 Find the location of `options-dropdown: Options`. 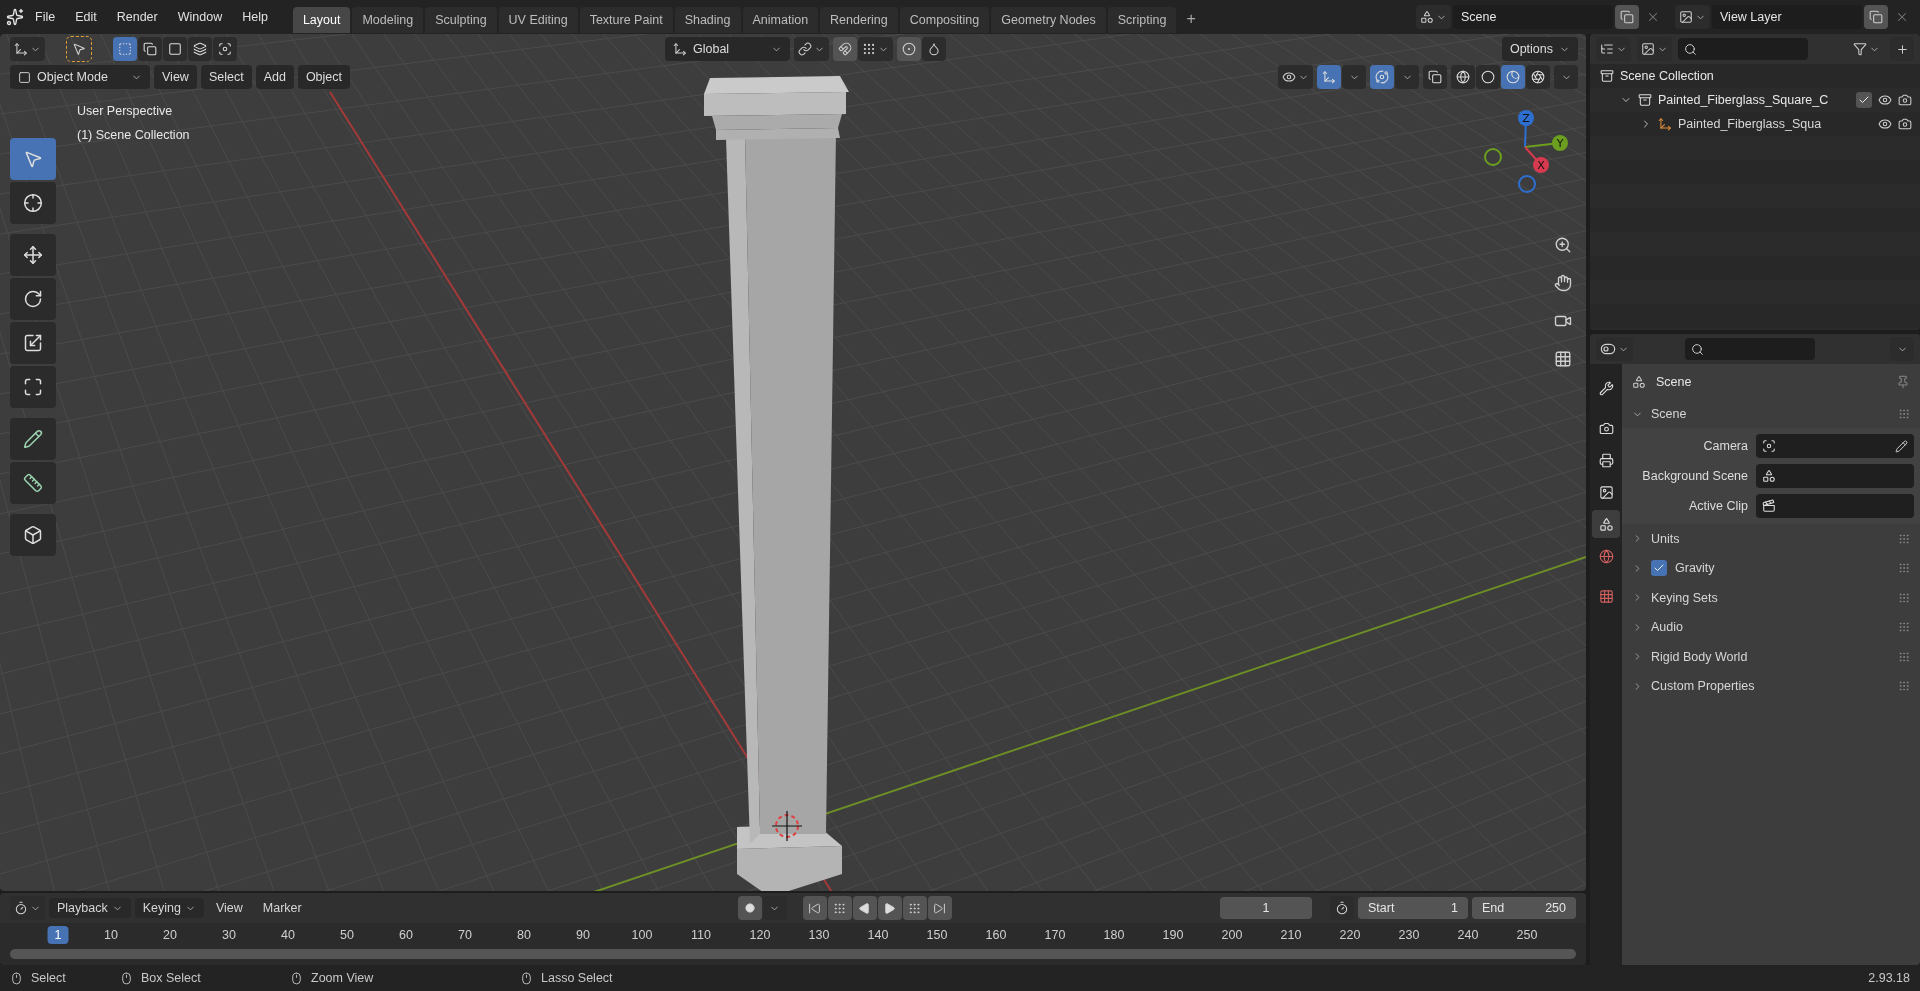

options-dropdown: Options is located at coordinates (1539, 49).